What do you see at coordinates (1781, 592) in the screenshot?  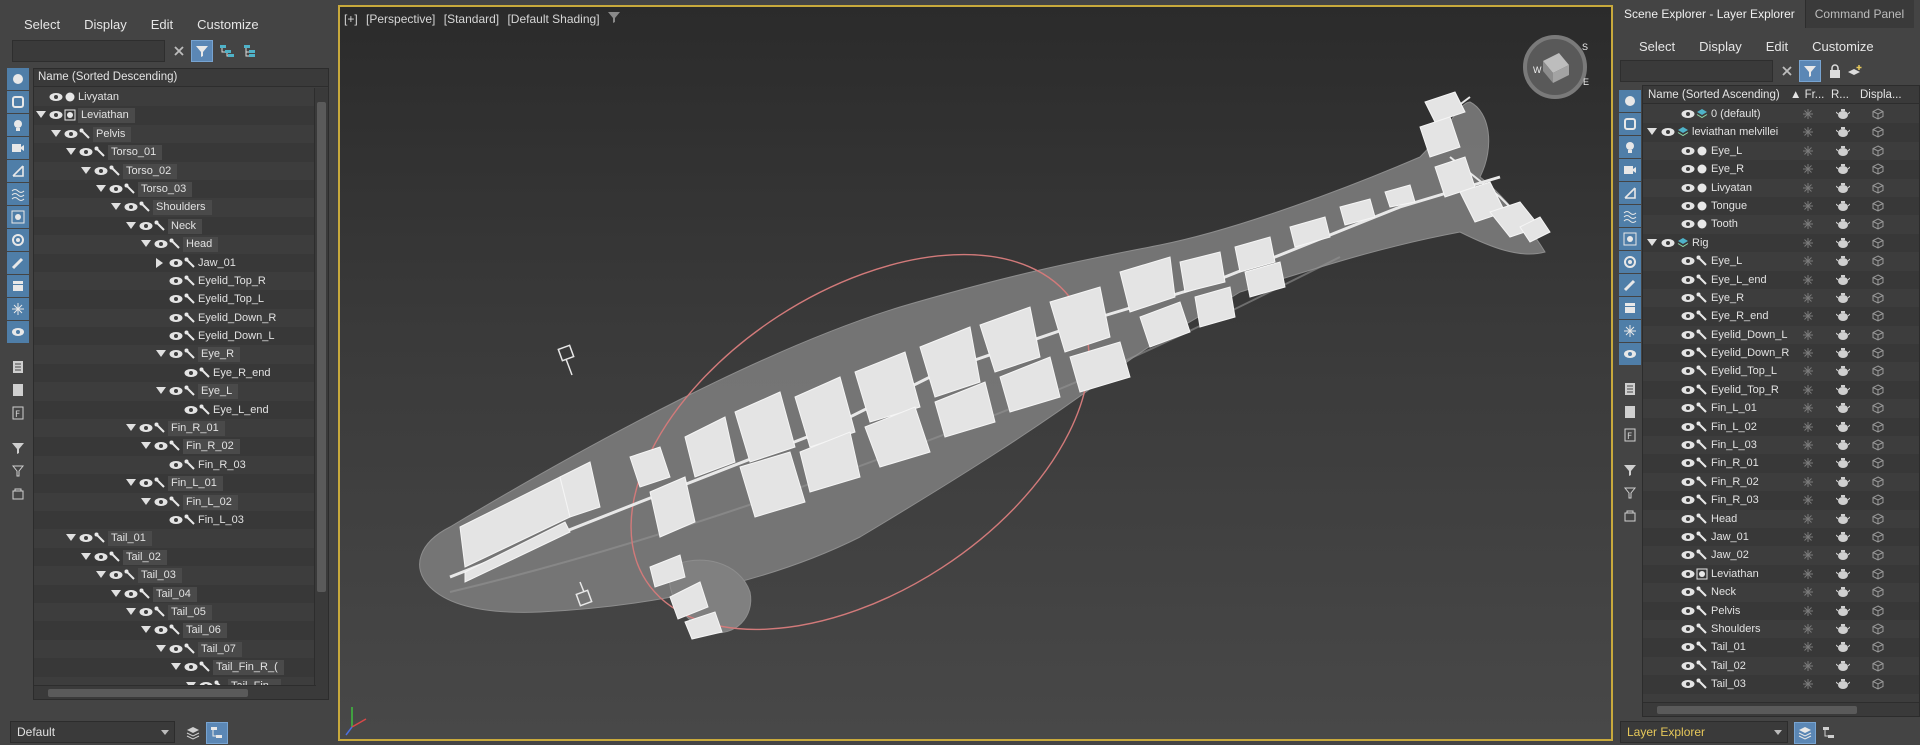 I see `layer-row: Neck` at bounding box center [1781, 592].